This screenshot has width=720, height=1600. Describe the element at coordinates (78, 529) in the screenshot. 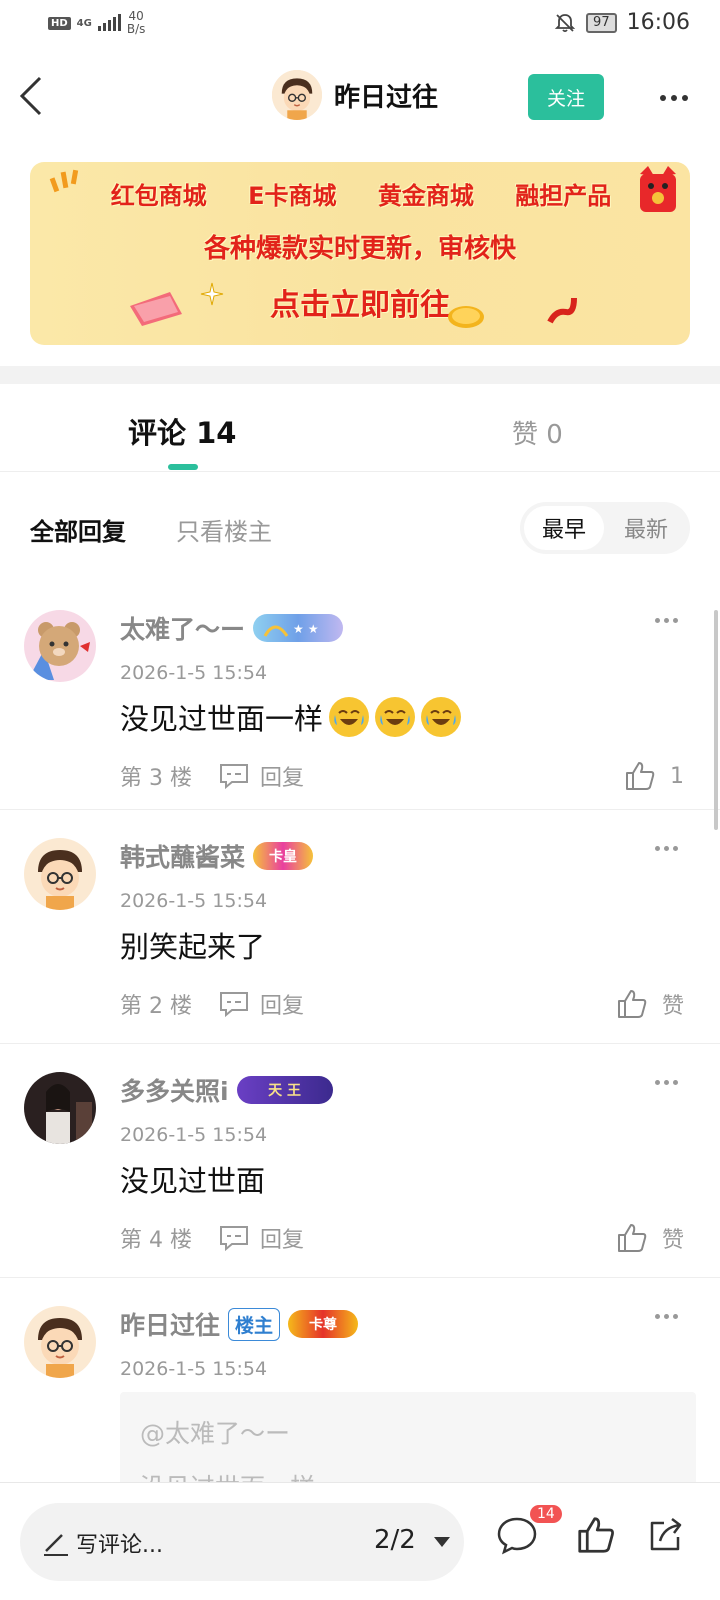

I see `filter-all-replies: 全部回复` at that location.